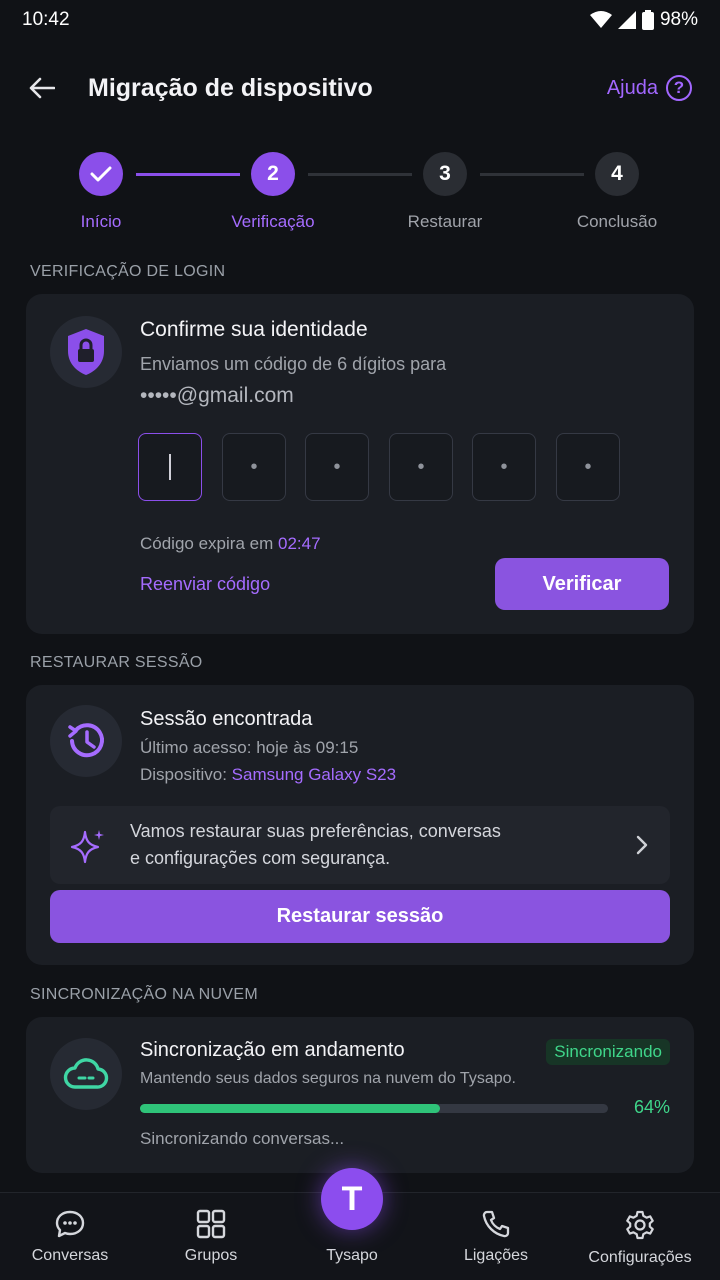  What do you see at coordinates (651, 1107) in the screenshot?
I see `sync-progress-label: 64%` at bounding box center [651, 1107].